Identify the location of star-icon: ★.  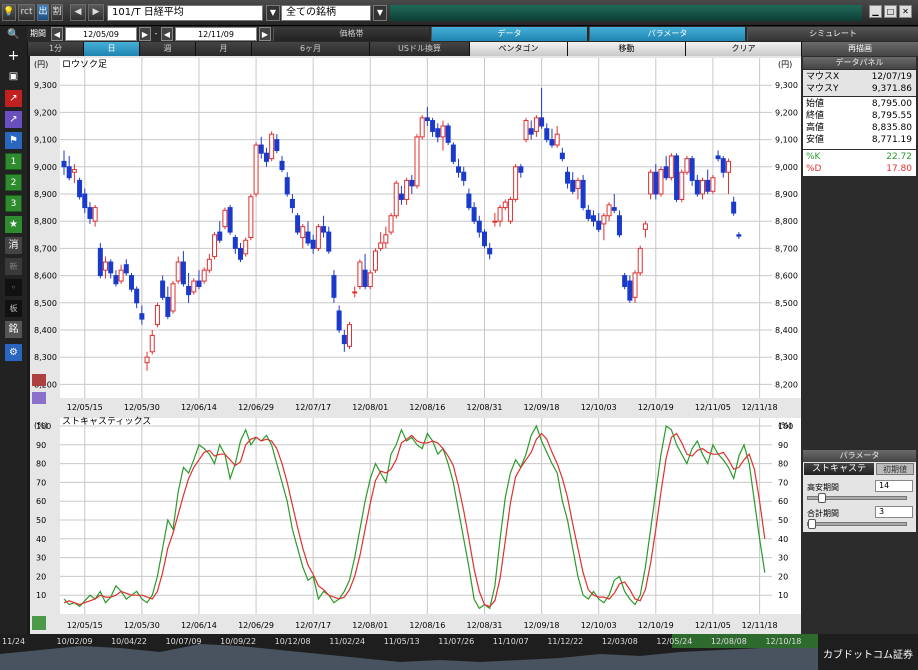
(13, 224).